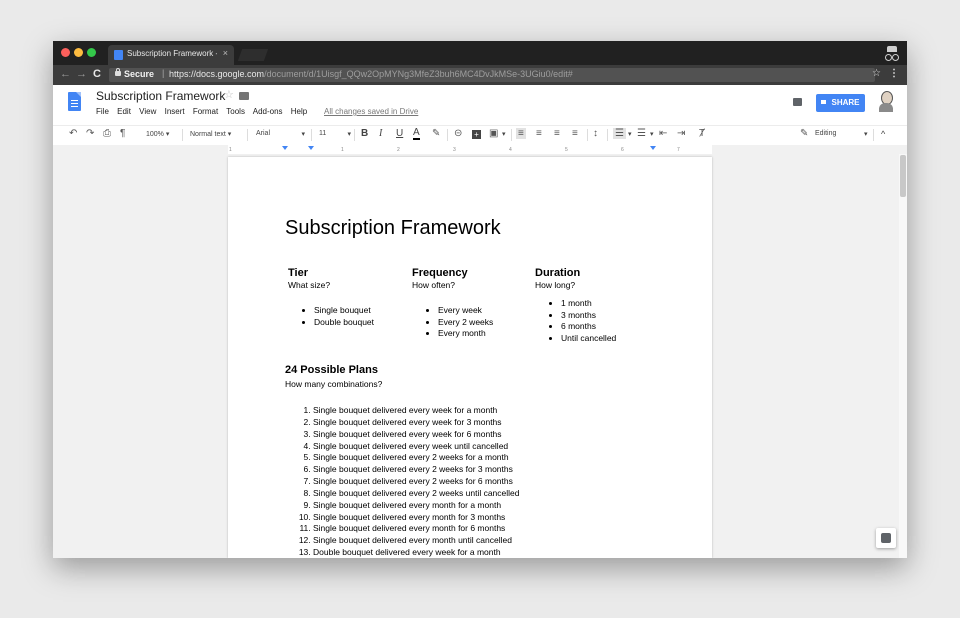  I want to click on tier-question: What size?, so click(309, 285).